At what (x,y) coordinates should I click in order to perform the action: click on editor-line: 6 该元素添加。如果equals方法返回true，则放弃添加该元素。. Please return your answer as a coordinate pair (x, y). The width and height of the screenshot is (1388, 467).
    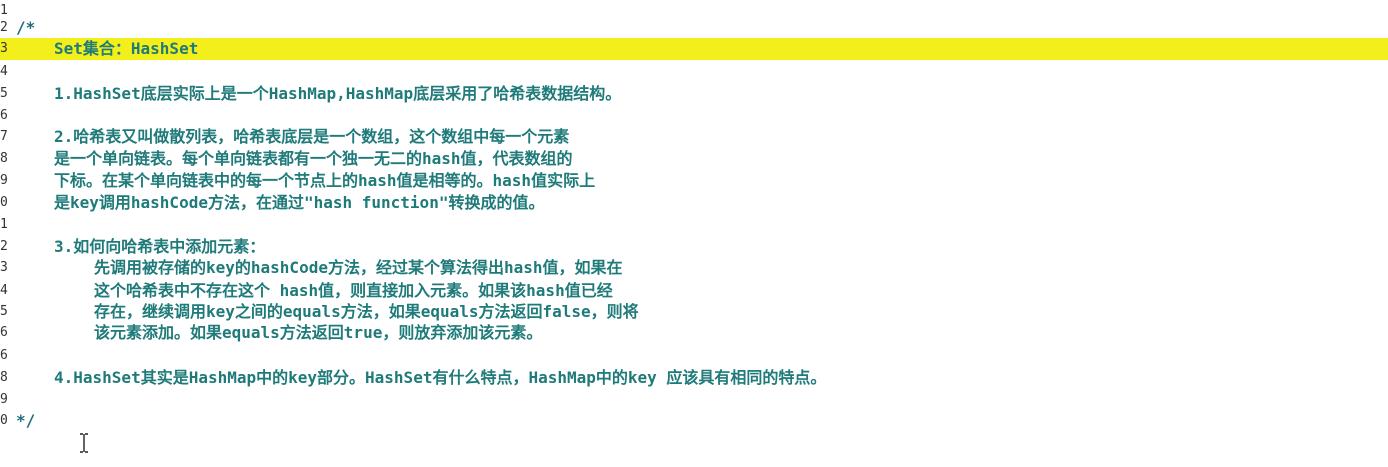
    Looking at the image, I should click on (694, 333).